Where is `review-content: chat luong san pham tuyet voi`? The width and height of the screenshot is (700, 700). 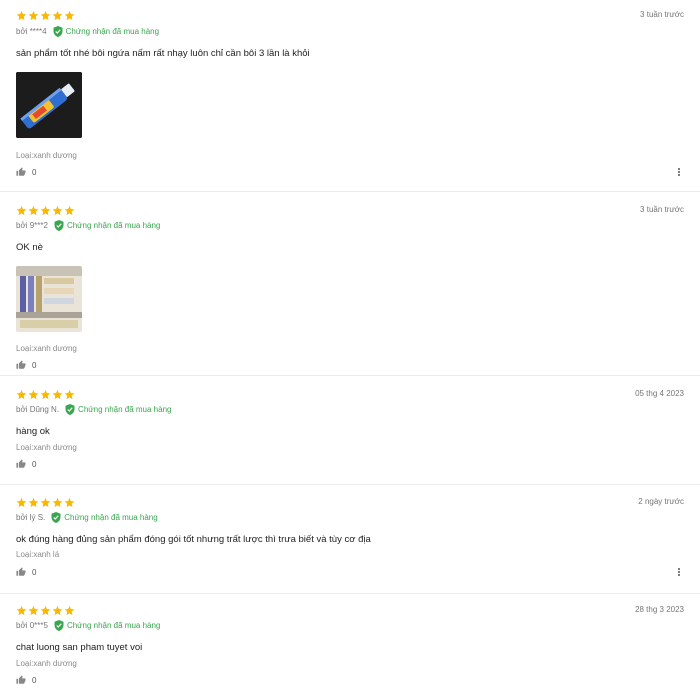
review-content: chat luong san pham tuyet voi is located at coordinates (79, 647).